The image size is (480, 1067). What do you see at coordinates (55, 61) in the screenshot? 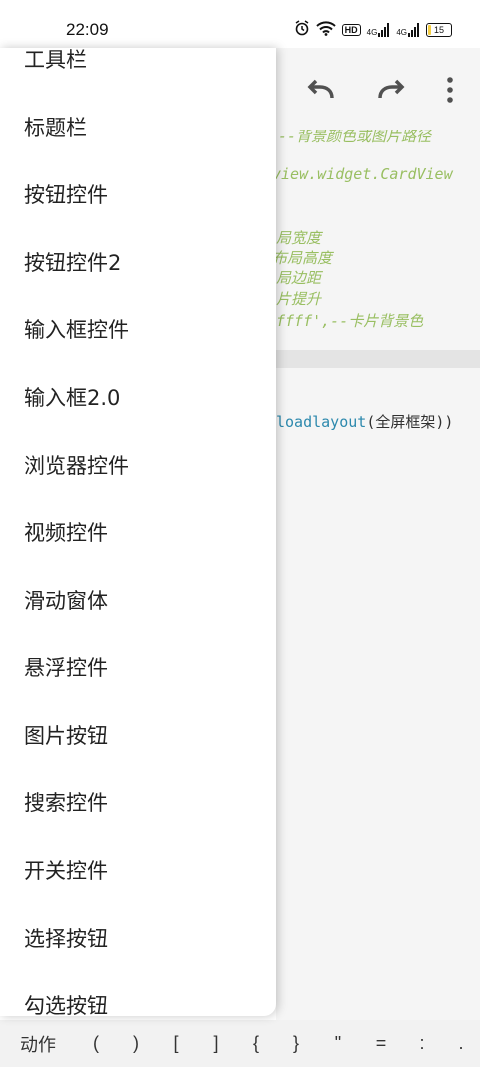
I see `drawer-item-toolbar: 工具栏` at bounding box center [55, 61].